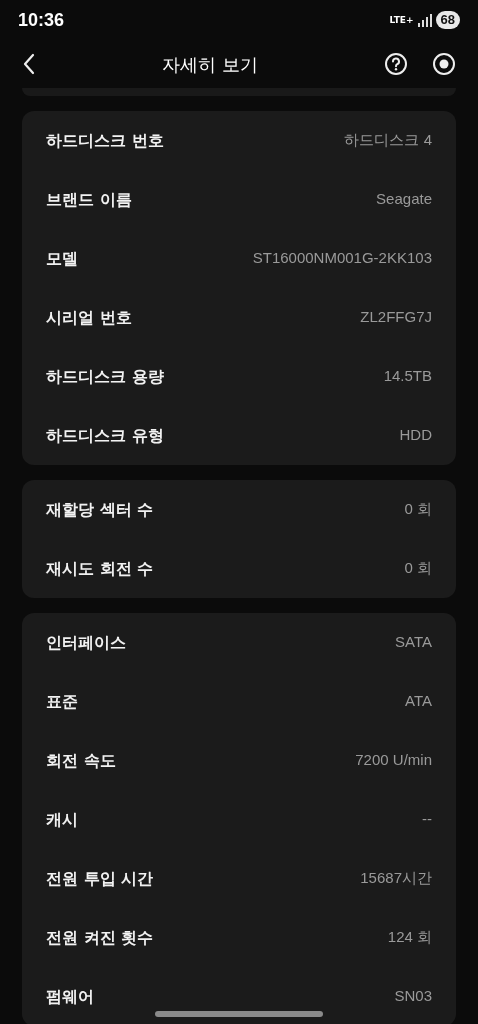 The width and height of the screenshot is (478, 1024). I want to click on field-value: HDD, so click(415, 435).